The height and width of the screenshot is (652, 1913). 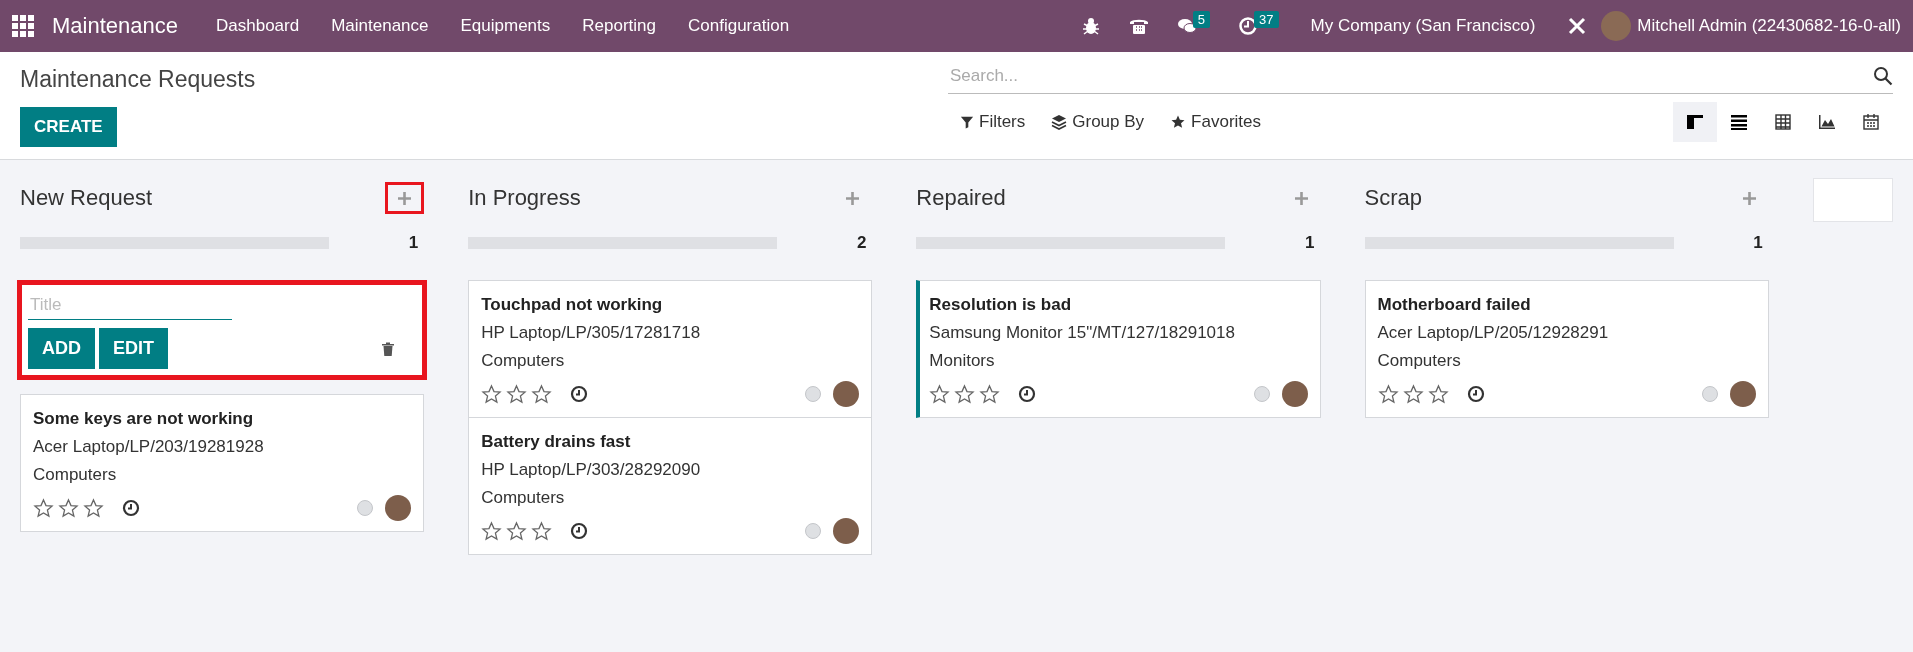 I want to click on bug-icon, so click(x=1090, y=26).